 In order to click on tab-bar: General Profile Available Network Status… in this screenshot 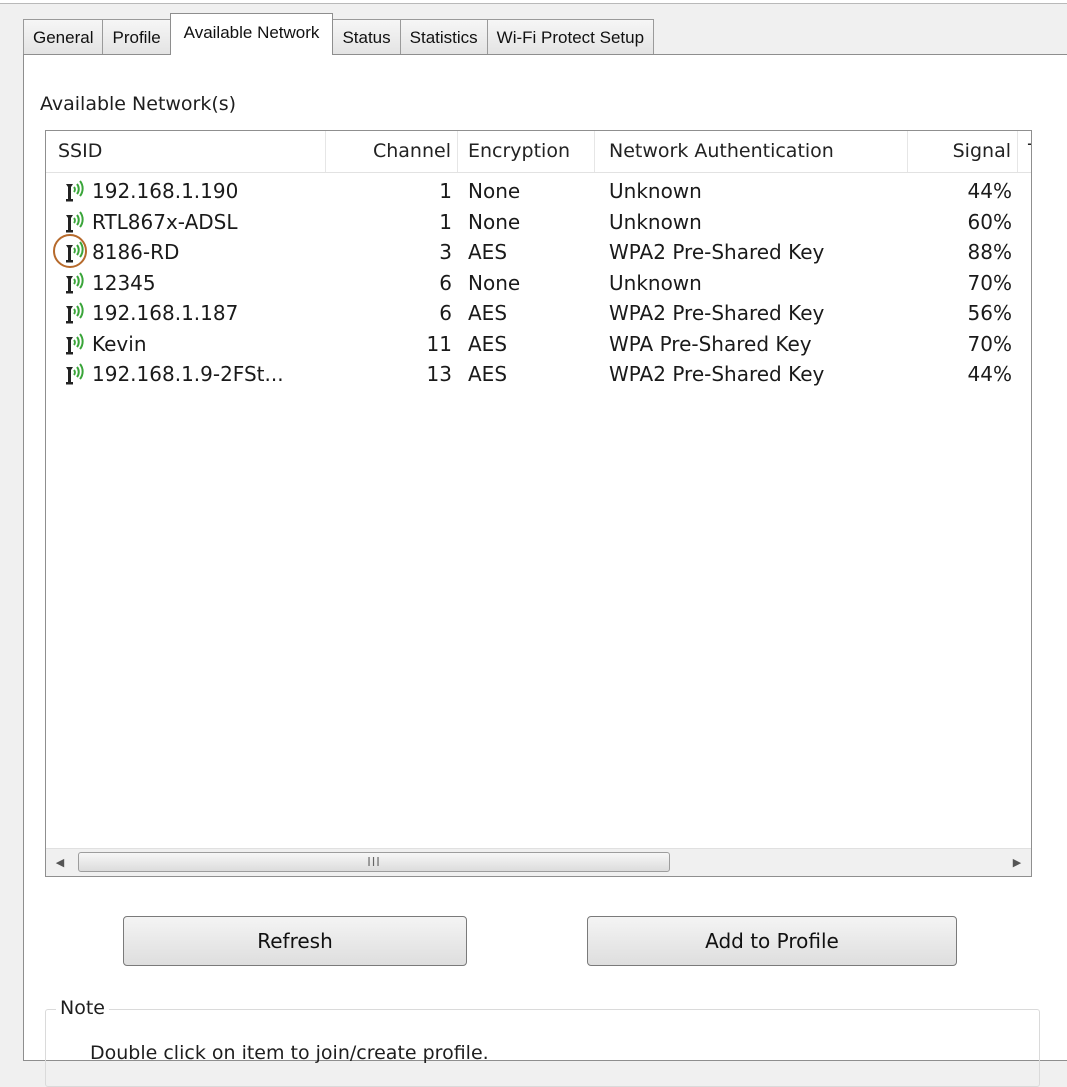, I will do `click(339, 34)`.